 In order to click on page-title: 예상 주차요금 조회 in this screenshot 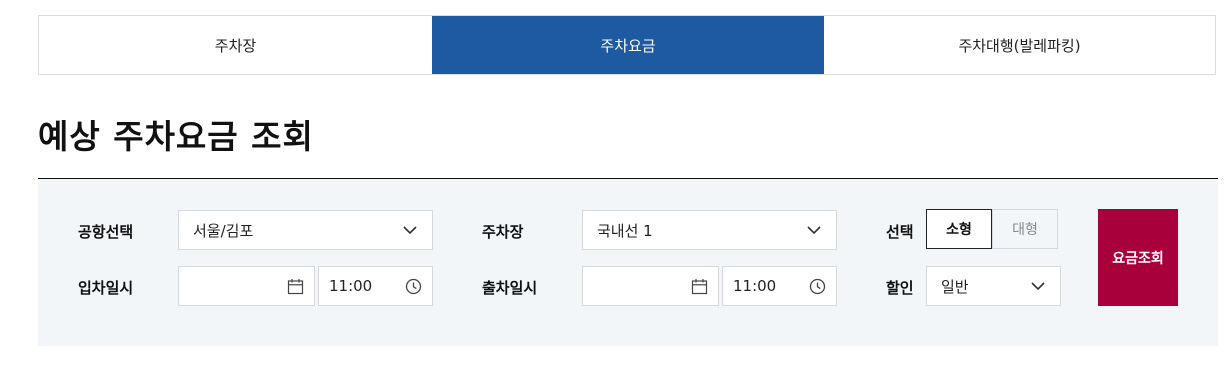, I will do `click(176, 136)`.